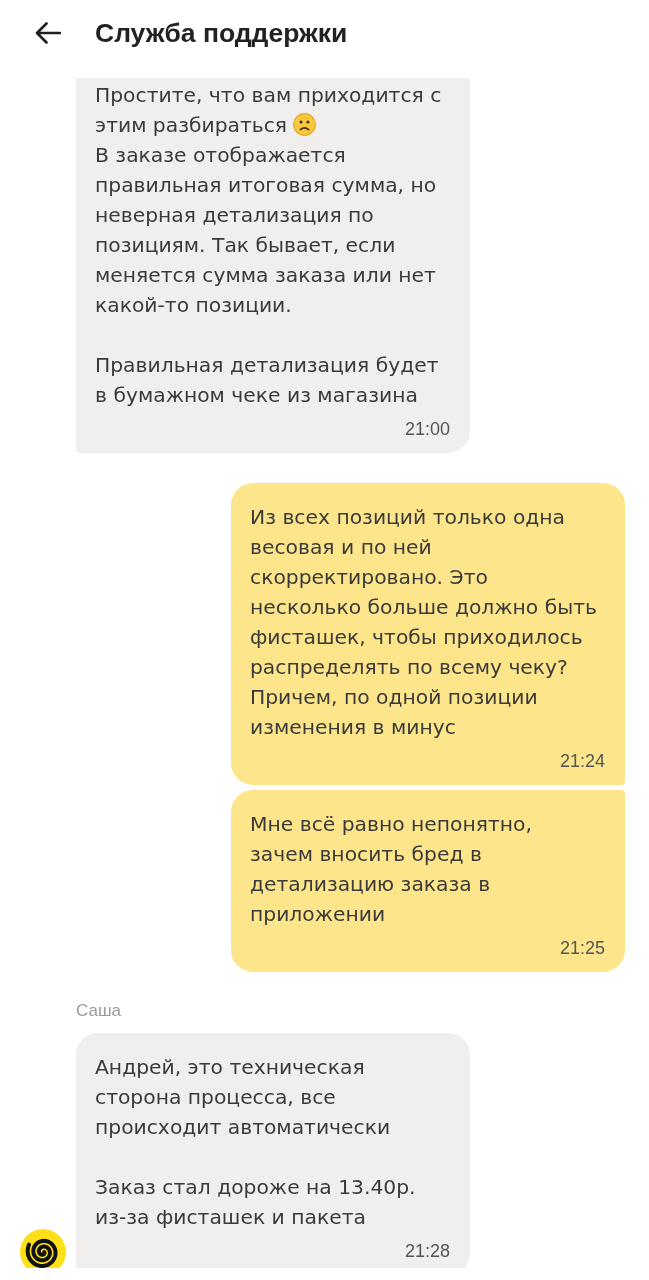  Describe the element at coordinates (243, 1097) in the screenshot. I see `message-text: Андрей, это техническая сторона процесса, все происходит автоматически` at that location.